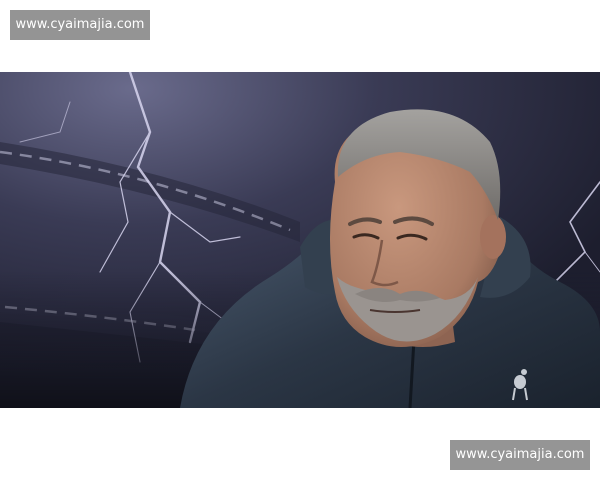  I want to click on watermark-bottom: www.cyaimajia.com, so click(520, 455).